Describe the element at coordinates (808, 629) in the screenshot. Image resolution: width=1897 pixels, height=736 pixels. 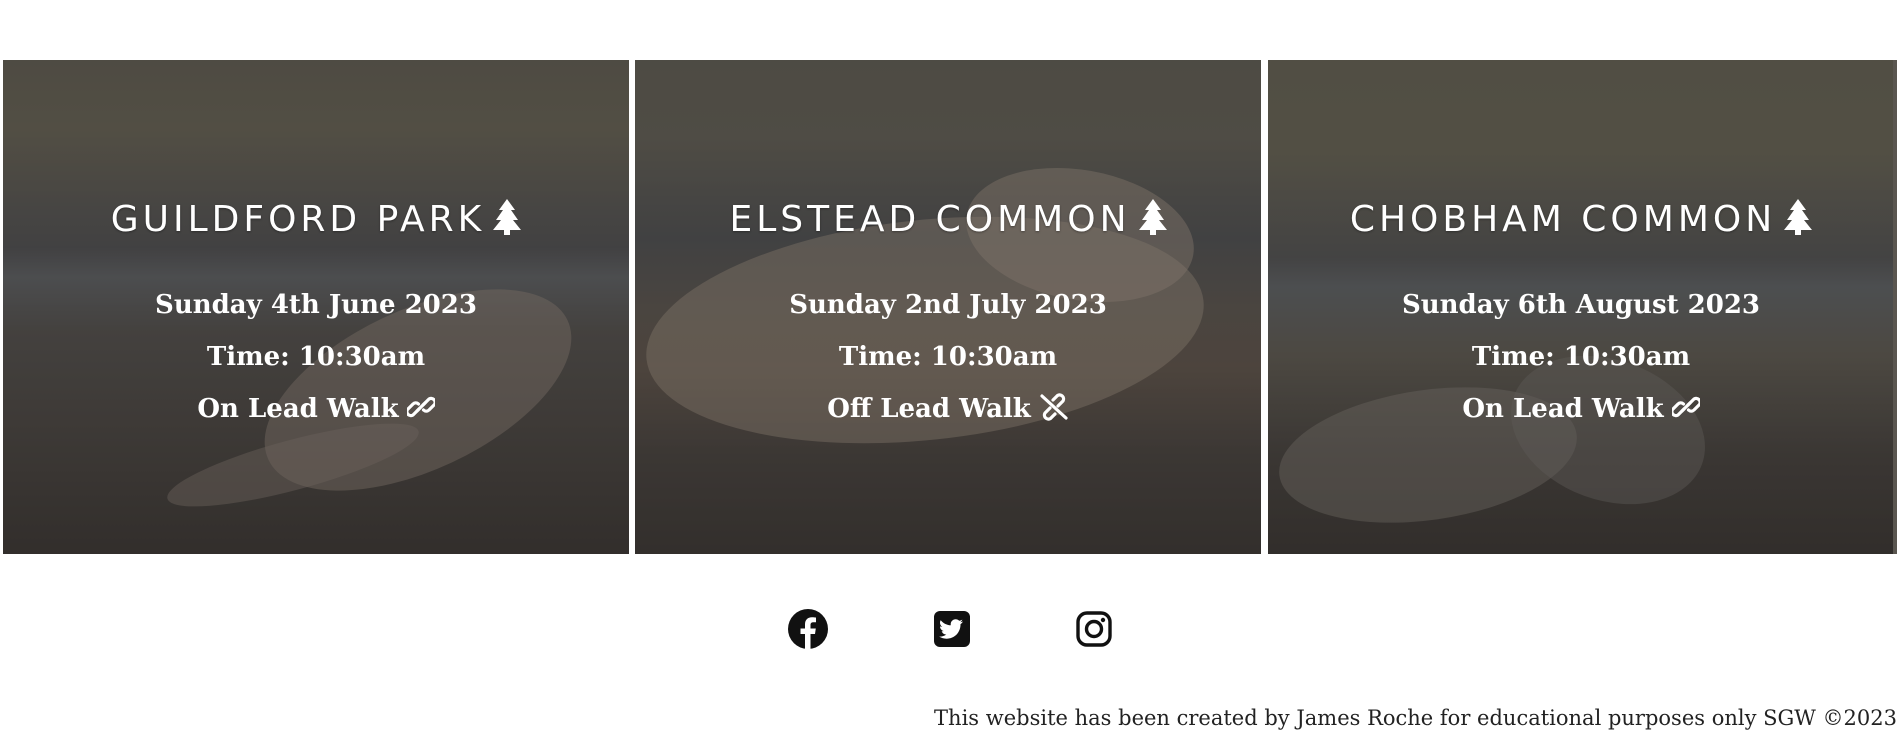
I see `facebook-icon` at that location.